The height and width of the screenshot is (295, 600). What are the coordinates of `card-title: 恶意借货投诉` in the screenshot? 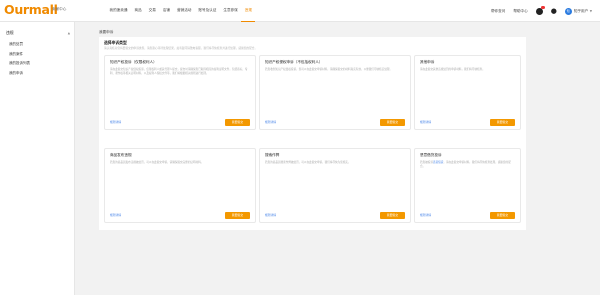 It's located at (431, 155).